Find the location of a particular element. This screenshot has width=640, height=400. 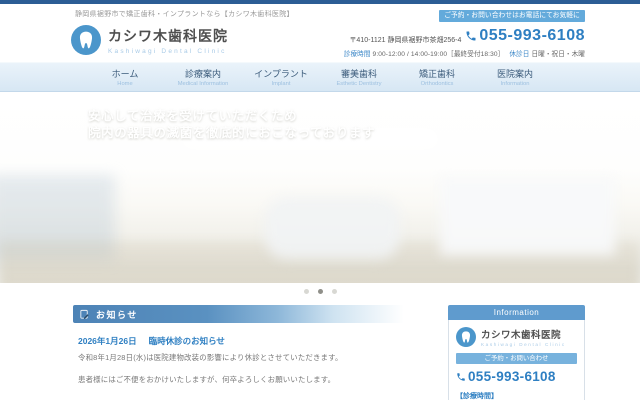

hero-line2: 院内の器具の滅菌を徹底的におこなっております is located at coordinates (232, 133).